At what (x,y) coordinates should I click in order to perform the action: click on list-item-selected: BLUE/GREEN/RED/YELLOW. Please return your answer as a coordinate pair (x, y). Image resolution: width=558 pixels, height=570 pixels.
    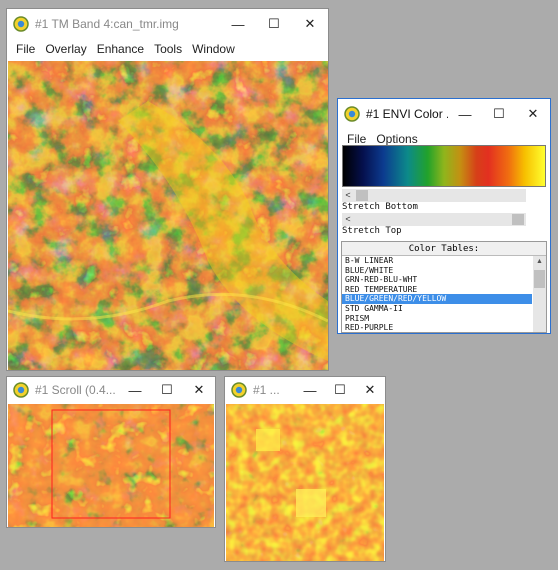
    Looking at the image, I should click on (437, 299).